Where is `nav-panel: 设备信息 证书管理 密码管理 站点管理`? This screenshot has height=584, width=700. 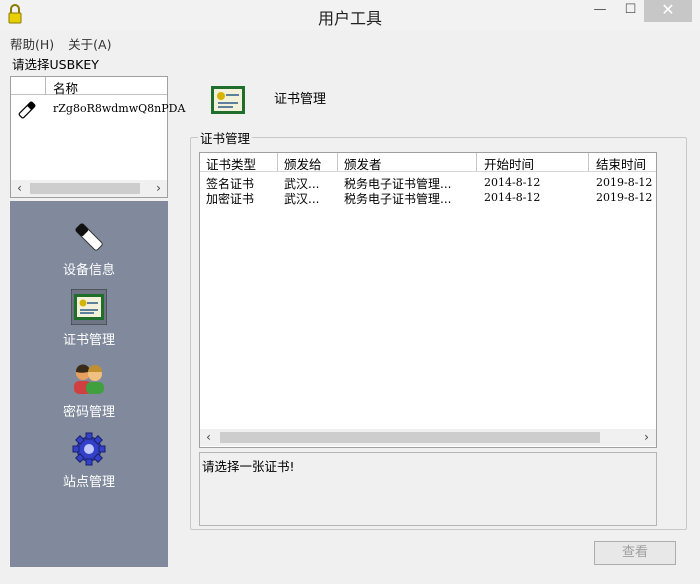 nav-panel: 设备信息 证书管理 密码管理 站点管理 is located at coordinates (89, 384).